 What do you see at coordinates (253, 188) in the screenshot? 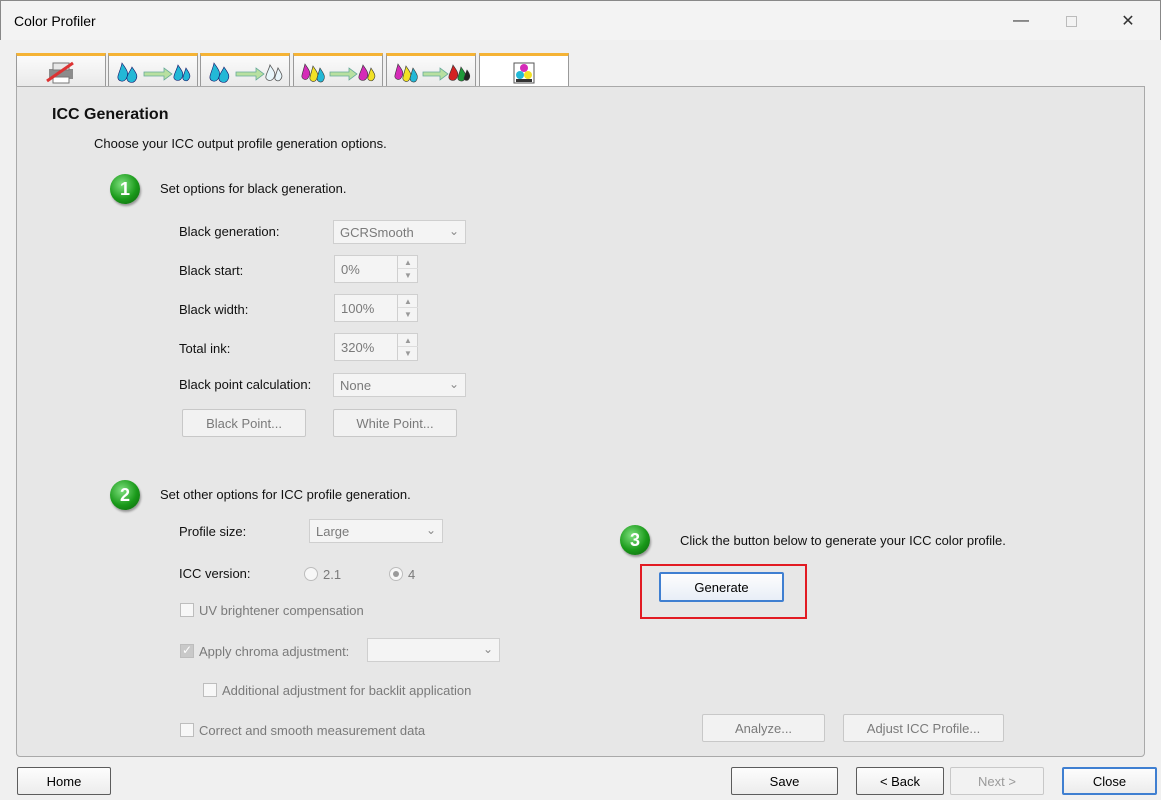
I see `step-1-label: Set options for black generation.` at bounding box center [253, 188].